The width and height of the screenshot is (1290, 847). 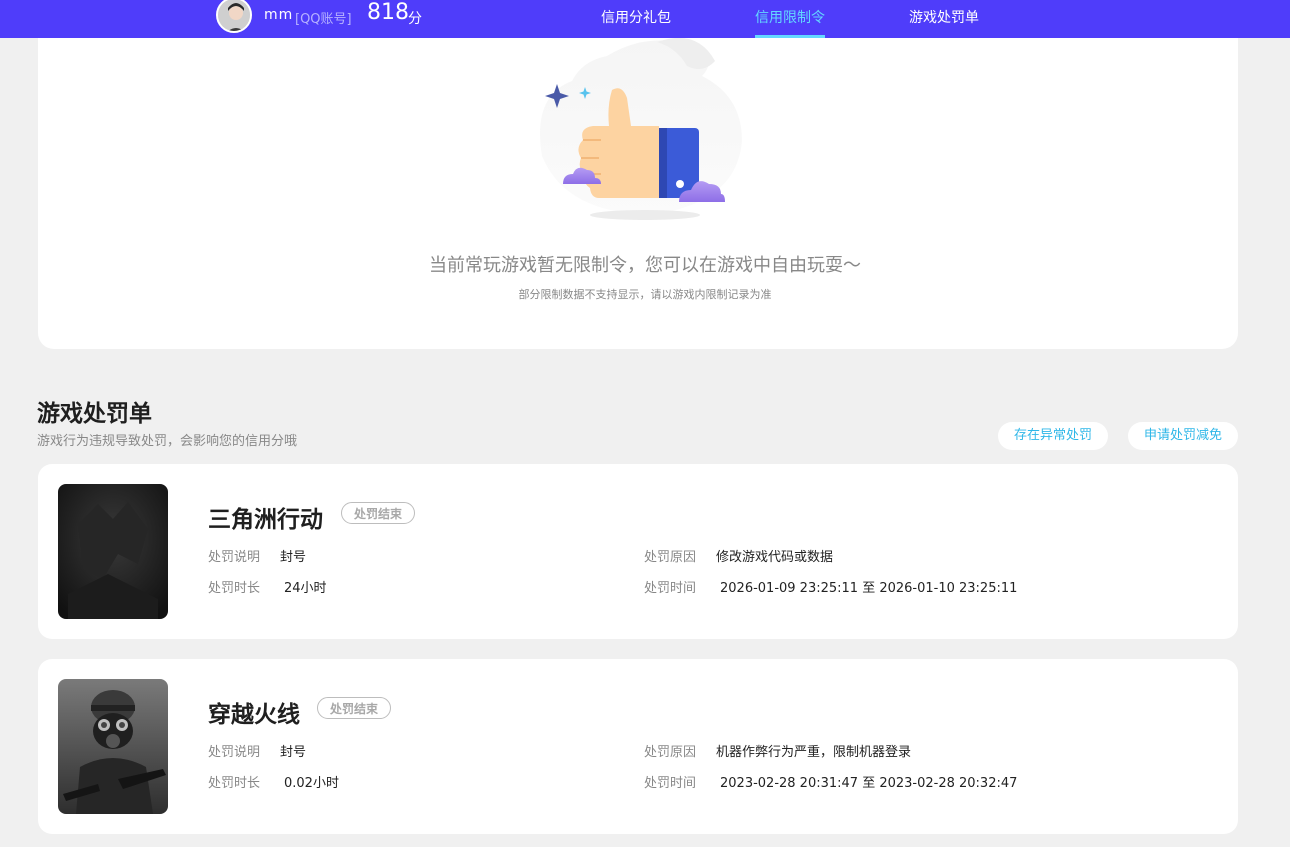 What do you see at coordinates (415, 19) in the screenshot?
I see `credit-score-unit: 分` at bounding box center [415, 19].